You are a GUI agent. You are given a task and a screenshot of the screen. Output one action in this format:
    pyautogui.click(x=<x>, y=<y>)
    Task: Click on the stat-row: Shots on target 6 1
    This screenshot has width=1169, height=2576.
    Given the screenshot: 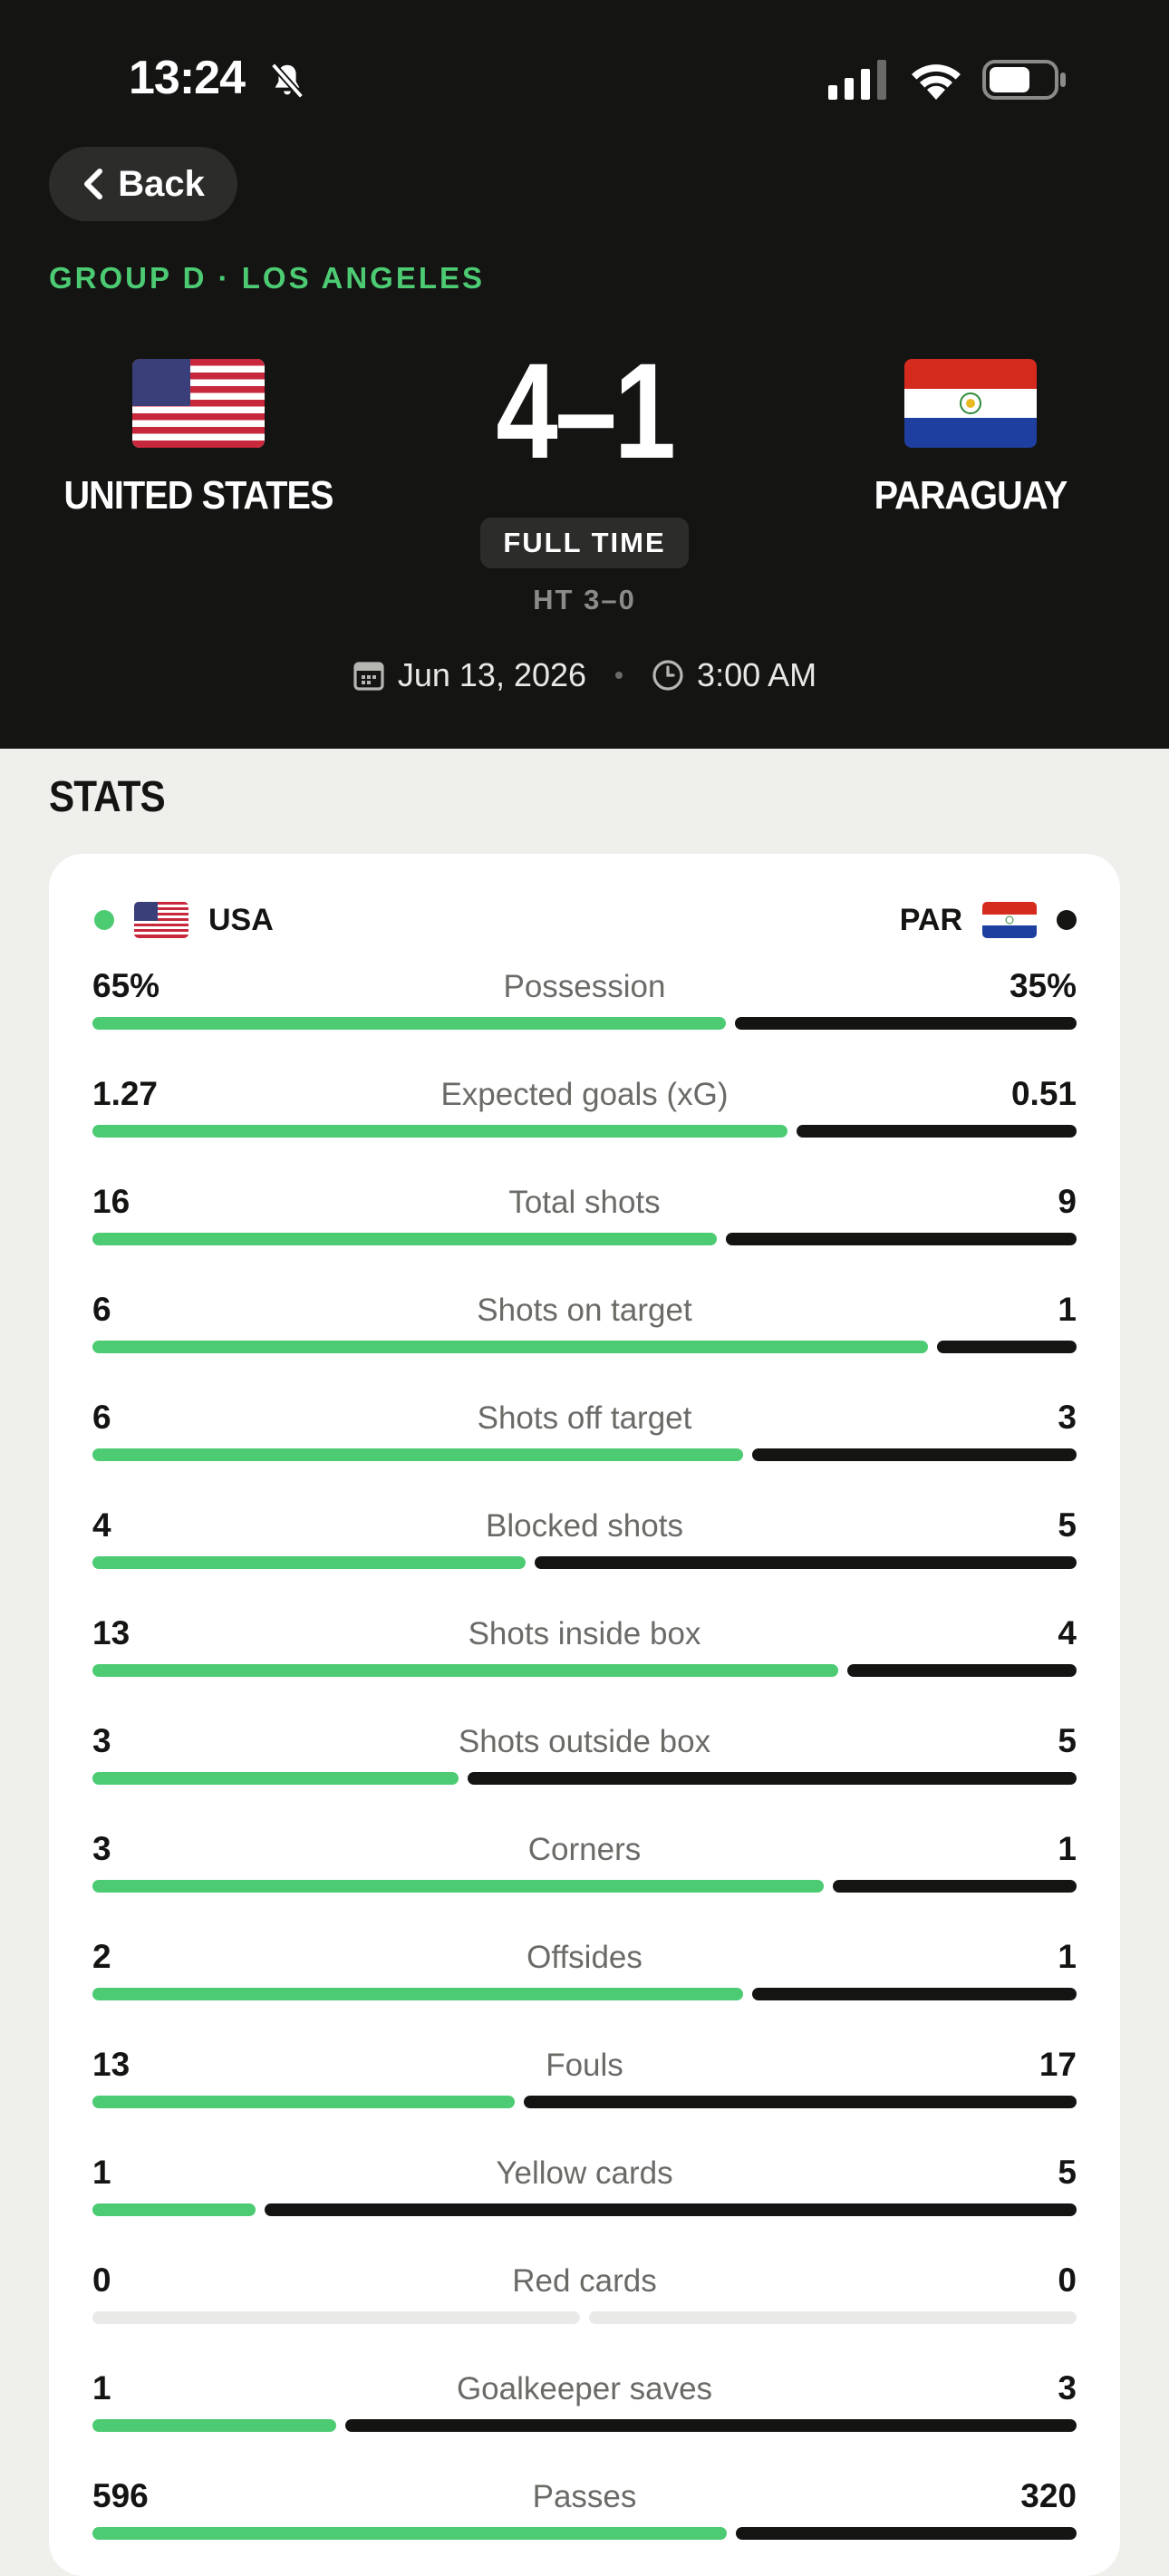 What is the action you would take?
    pyautogui.click(x=584, y=1330)
    